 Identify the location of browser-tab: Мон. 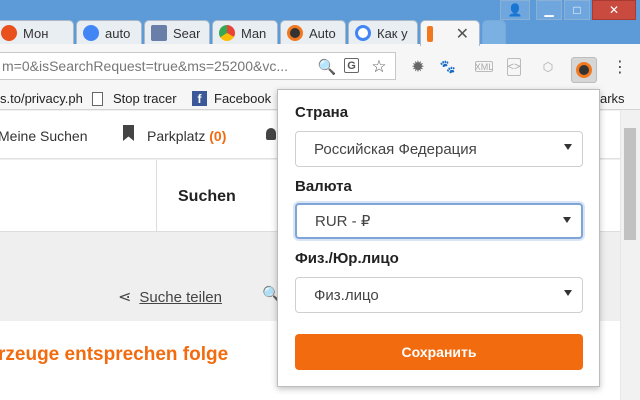
(37, 32).